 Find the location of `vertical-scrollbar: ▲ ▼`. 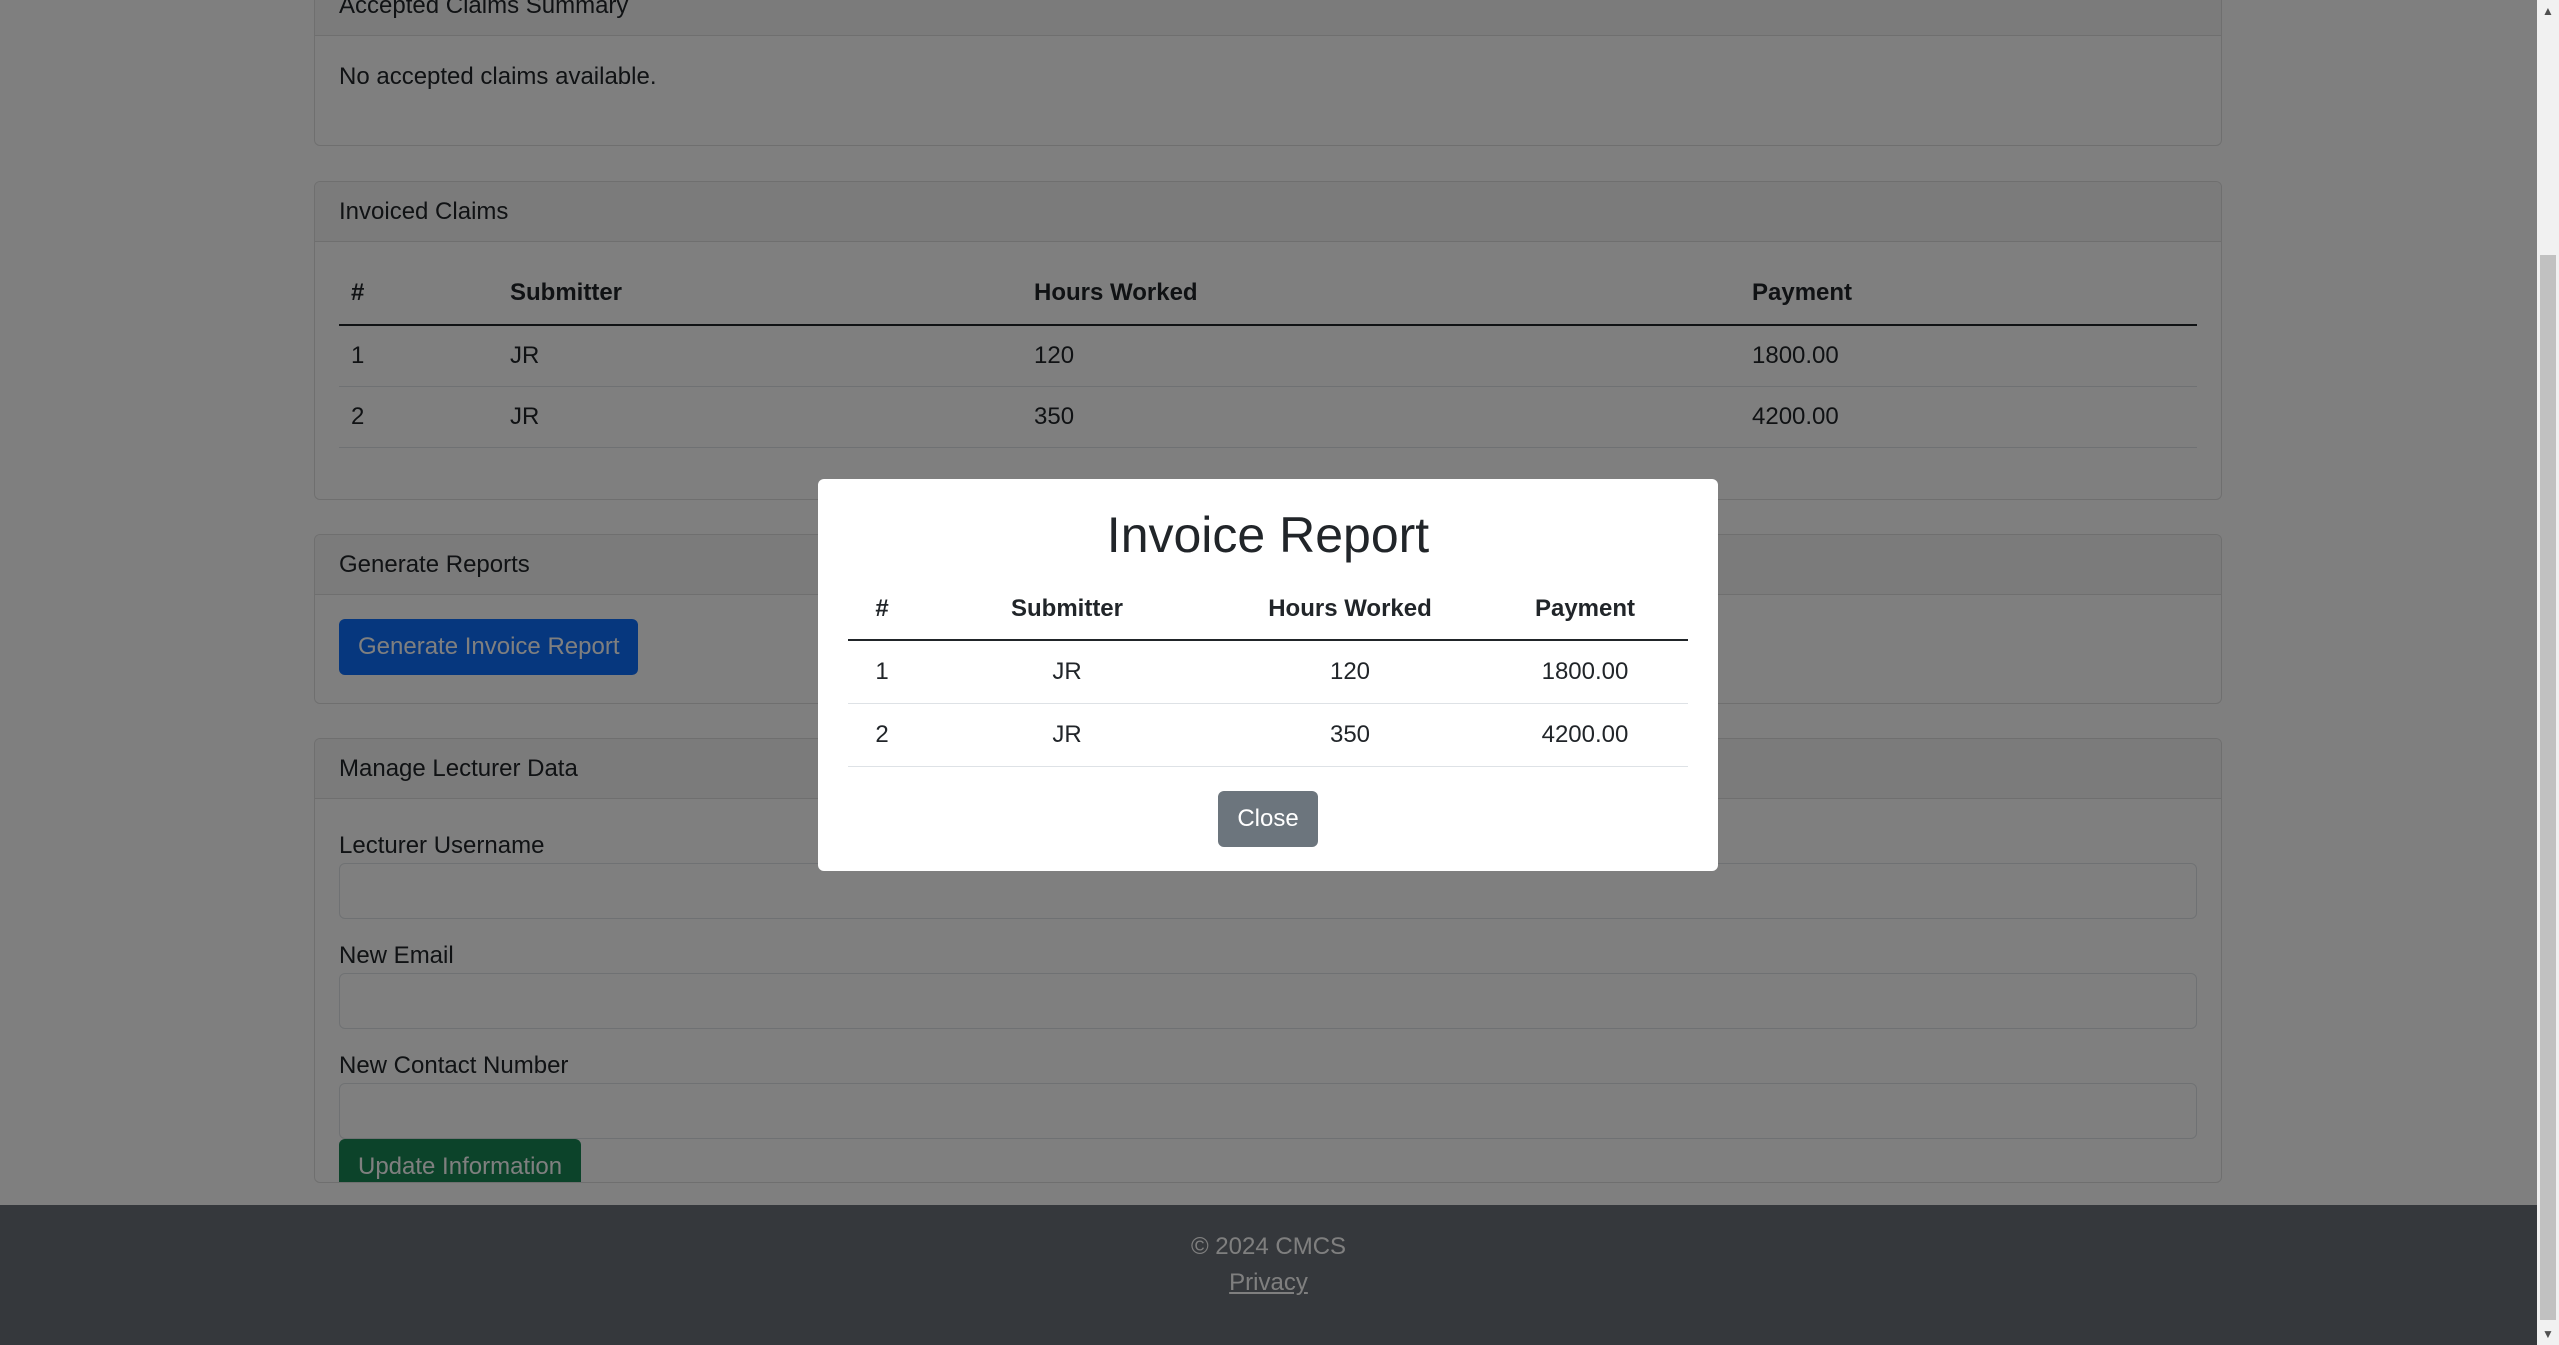

vertical-scrollbar: ▲ ▼ is located at coordinates (2548, 672).